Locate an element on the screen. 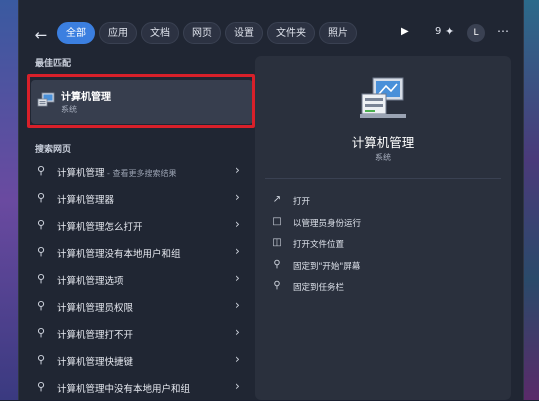 The height and width of the screenshot is (401, 539). web-result-text: 计算机管理打不开 is located at coordinates (95, 335).